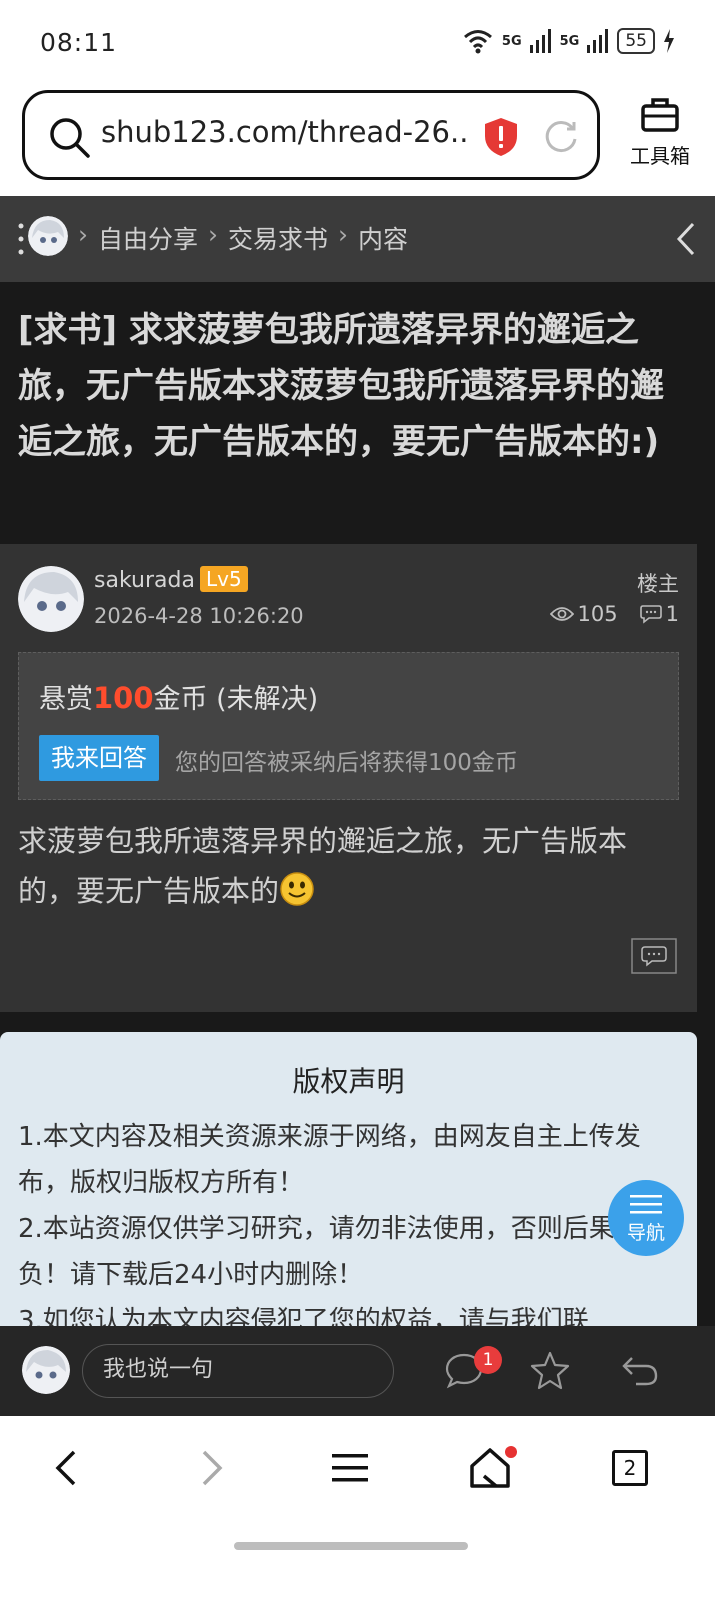 The height and width of the screenshot is (1600, 715). Describe the element at coordinates (669, 41) in the screenshot. I see `charging-icon` at that location.